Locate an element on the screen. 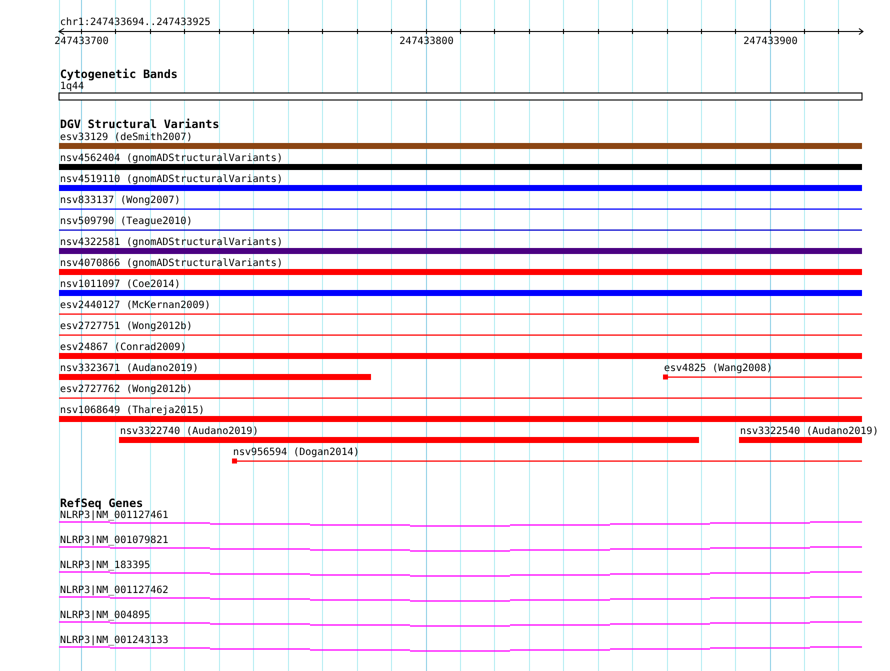 The height and width of the screenshot is (671, 890). track-title: RefSeq Genes is located at coordinates (102, 503).